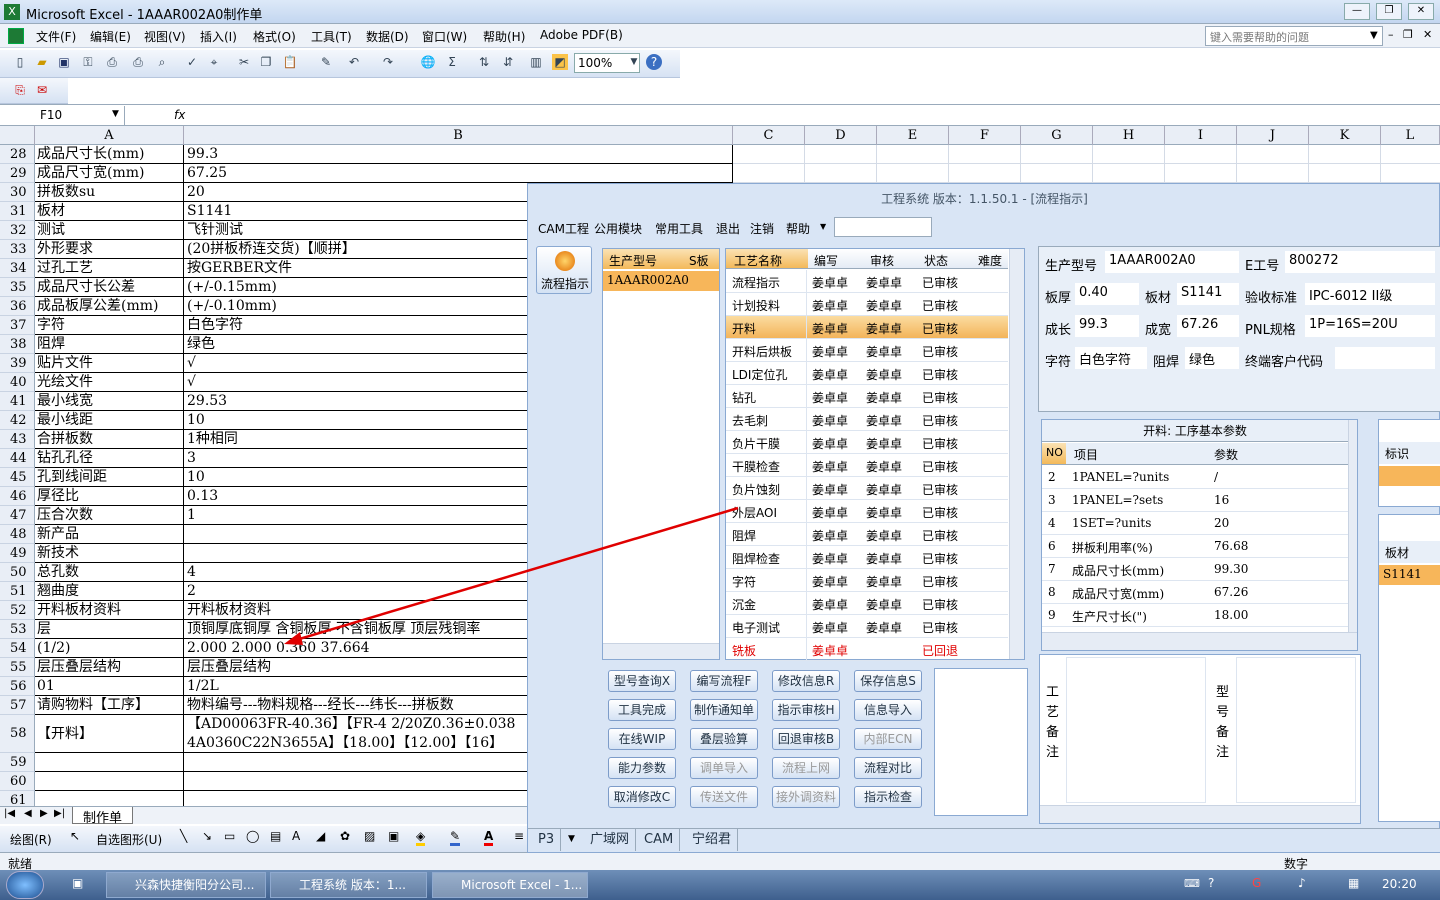 The height and width of the screenshot is (900, 1440). What do you see at coordinates (109, 344) in the screenshot?
I see `cell-a: 阻焊` at bounding box center [109, 344].